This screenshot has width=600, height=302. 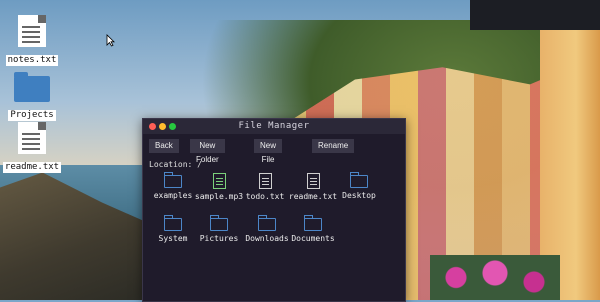 I want to click on file-item-label: Desktop, so click(x=359, y=195).